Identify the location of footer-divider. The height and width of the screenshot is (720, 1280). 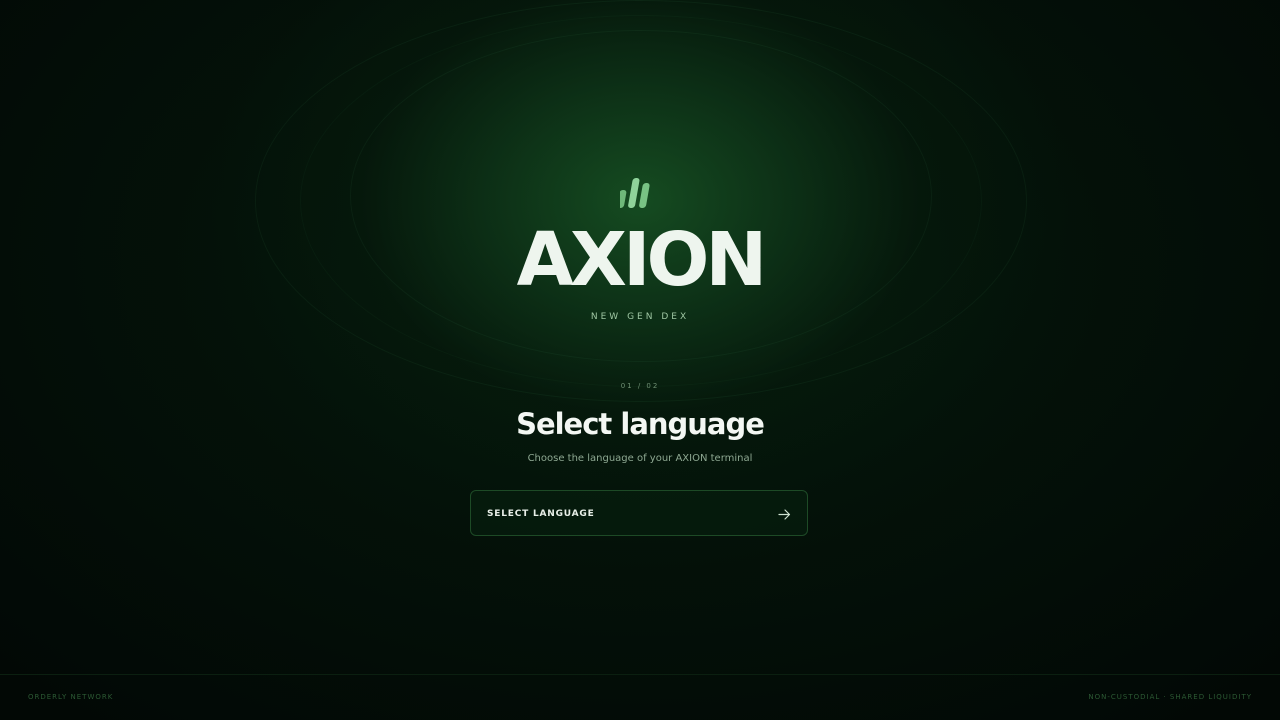
(640, 674).